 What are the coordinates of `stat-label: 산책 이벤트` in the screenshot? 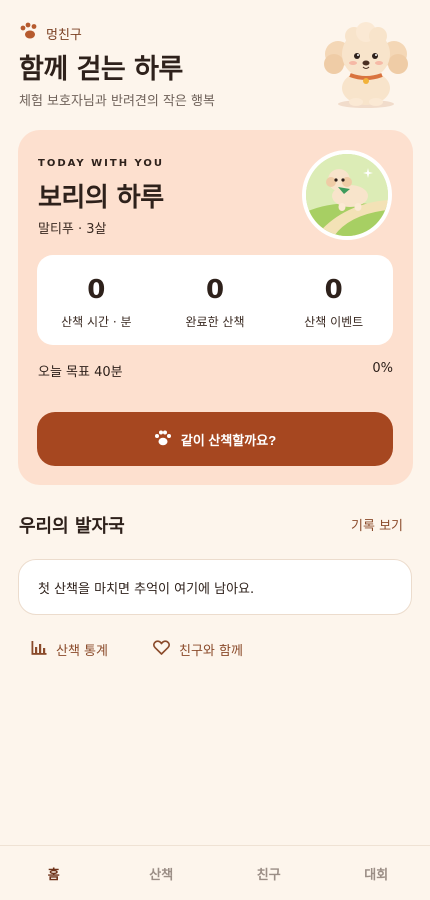 It's located at (334, 322).